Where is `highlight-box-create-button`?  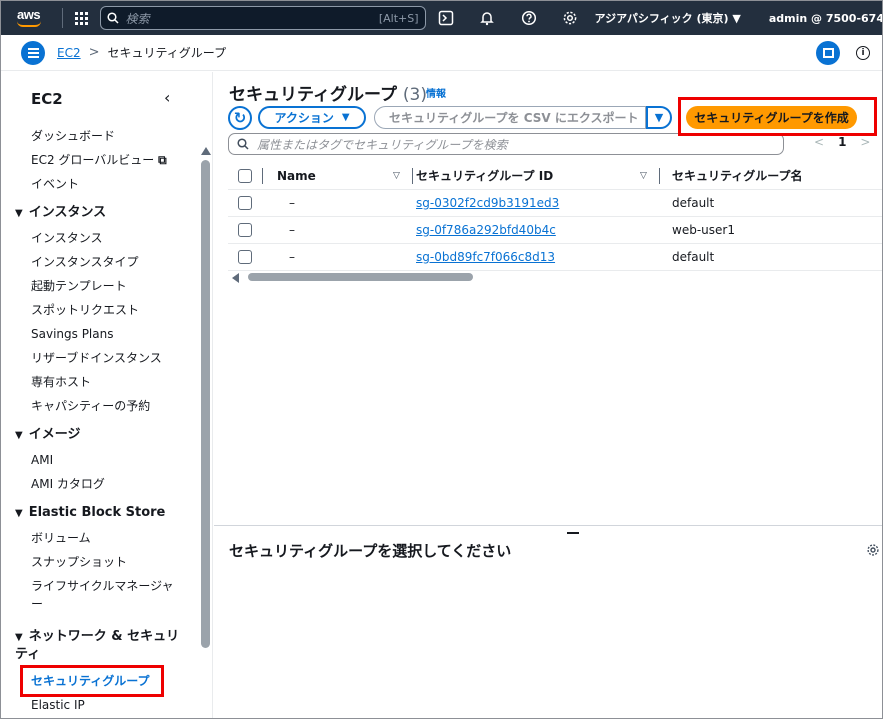 highlight-box-create-button is located at coordinates (777, 116).